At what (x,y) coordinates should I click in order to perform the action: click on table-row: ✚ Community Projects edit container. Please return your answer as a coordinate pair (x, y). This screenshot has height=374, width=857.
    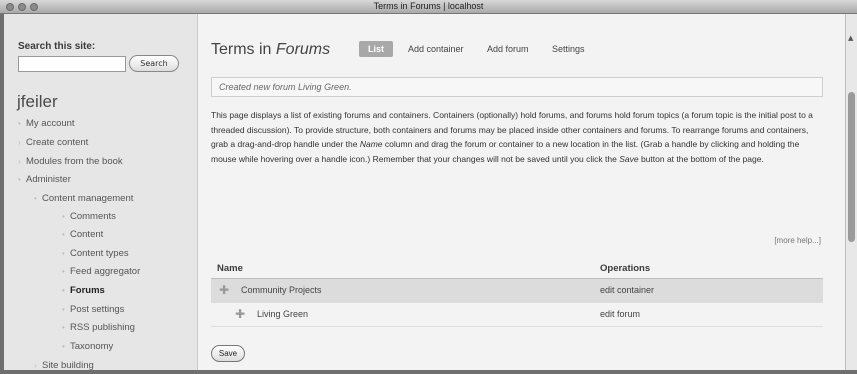
    Looking at the image, I should click on (517, 291).